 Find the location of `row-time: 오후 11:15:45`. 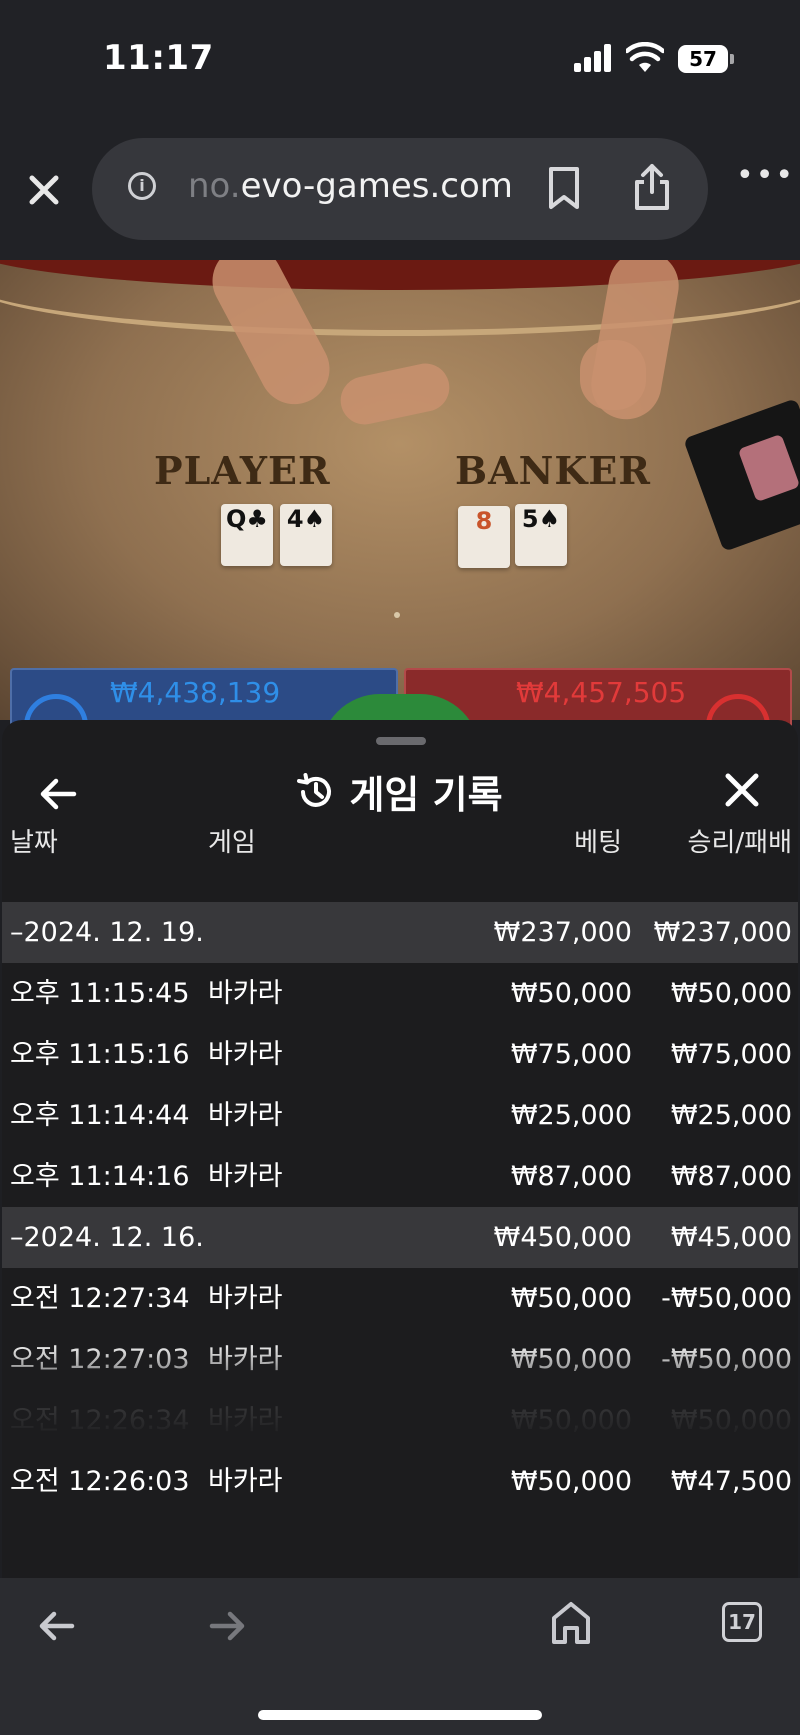

row-time: 오후 11:15:45 is located at coordinates (100, 993).